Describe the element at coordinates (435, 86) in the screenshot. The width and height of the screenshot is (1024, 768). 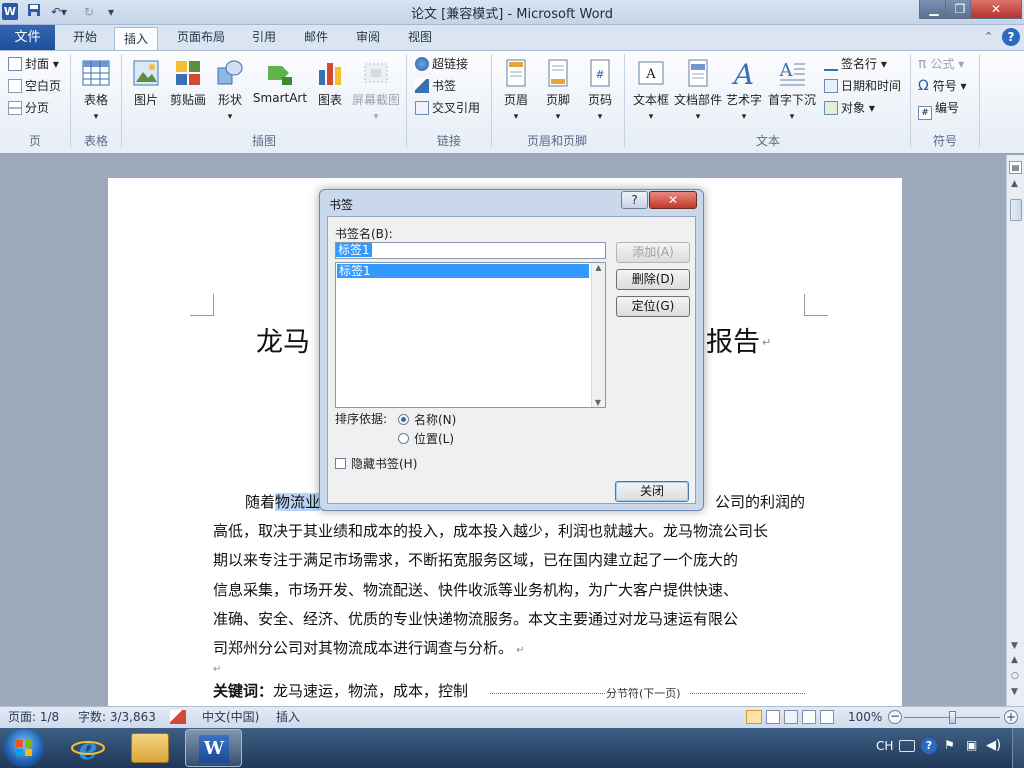
I see `bookmark-button: 书签` at that location.